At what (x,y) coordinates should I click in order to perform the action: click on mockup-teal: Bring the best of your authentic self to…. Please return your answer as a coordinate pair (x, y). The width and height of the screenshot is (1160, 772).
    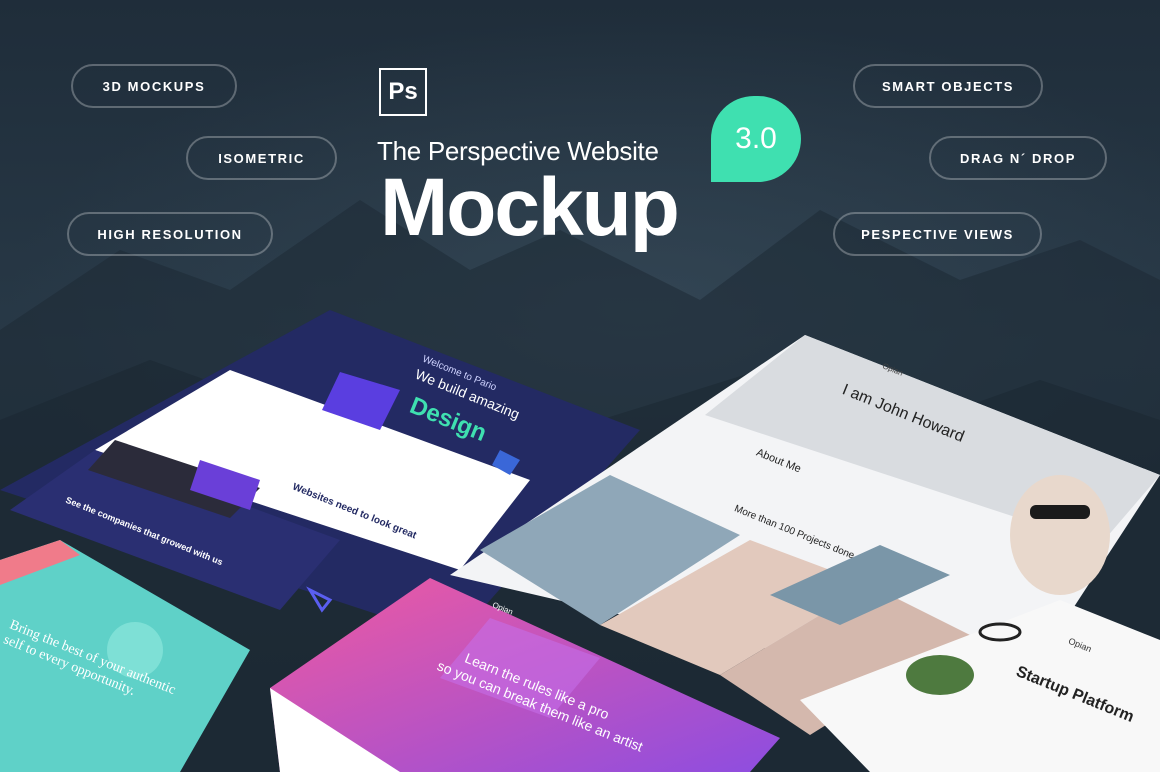
    Looking at the image, I should click on (130, 656).